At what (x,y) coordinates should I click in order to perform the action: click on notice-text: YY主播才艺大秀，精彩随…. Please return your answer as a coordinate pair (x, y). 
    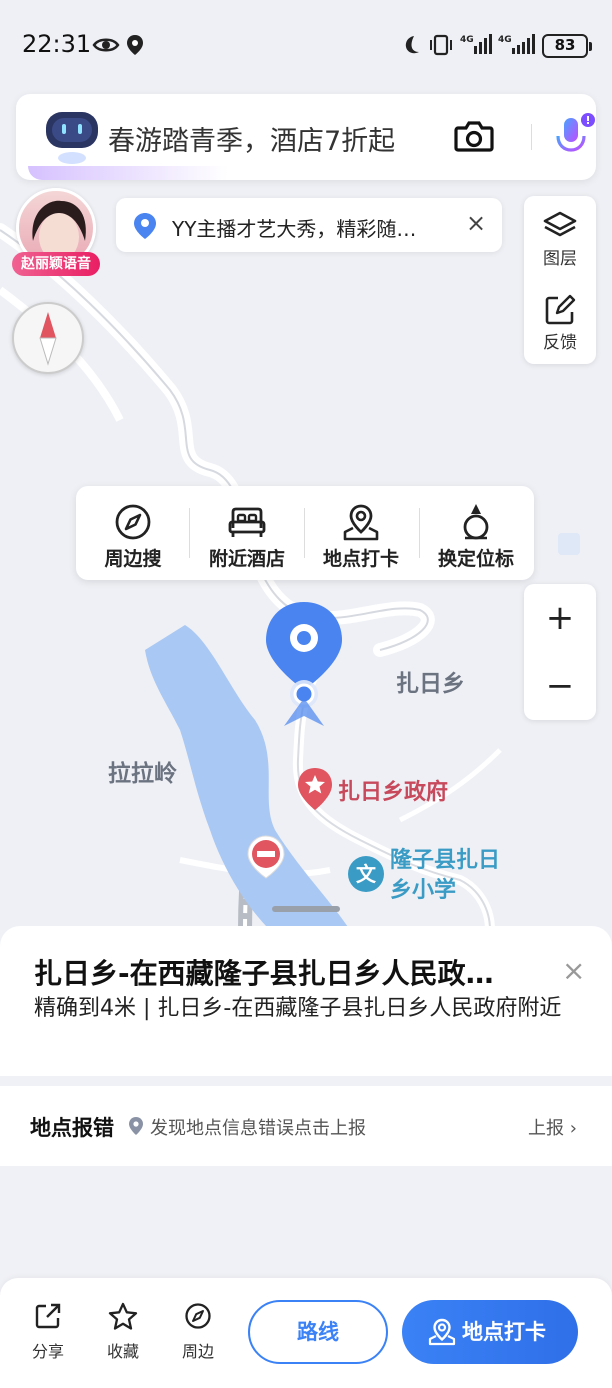
    Looking at the image, I should click on (294, 227).